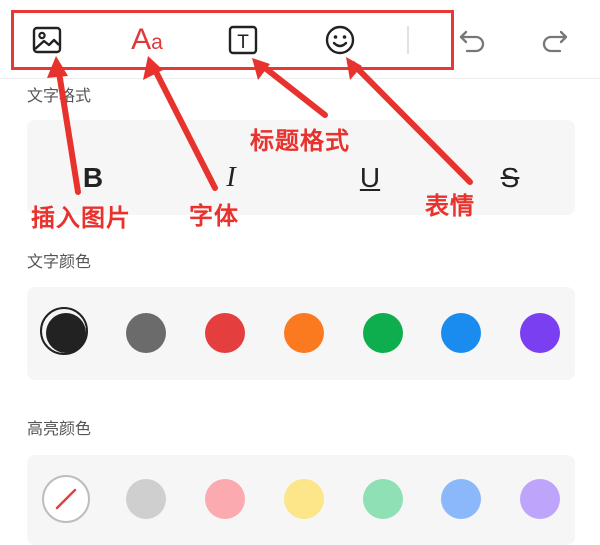  I want to click on emoji-button, so click(340, 40).